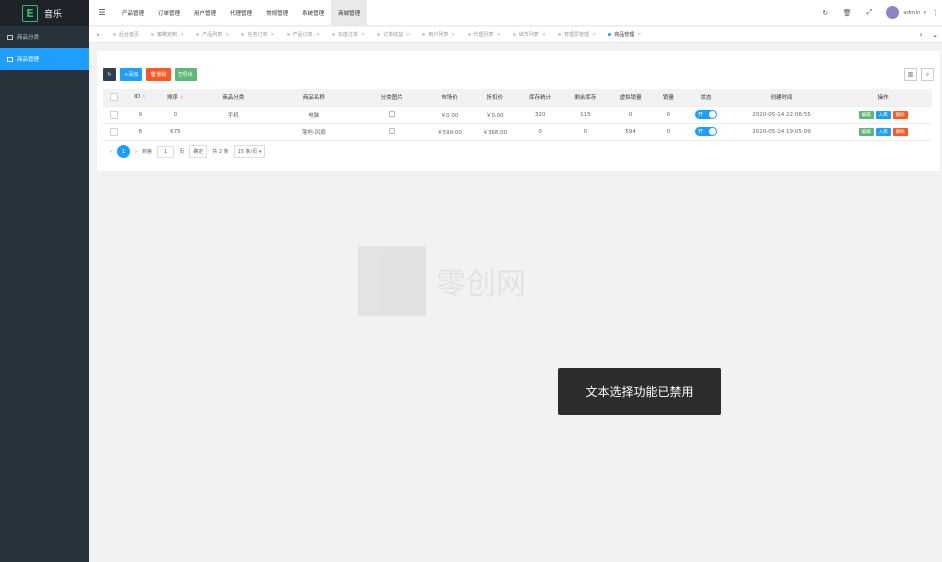 The height and width of the screenshot is (562, 942). I want to click on search-icon: ⌕, so click(927, 74).